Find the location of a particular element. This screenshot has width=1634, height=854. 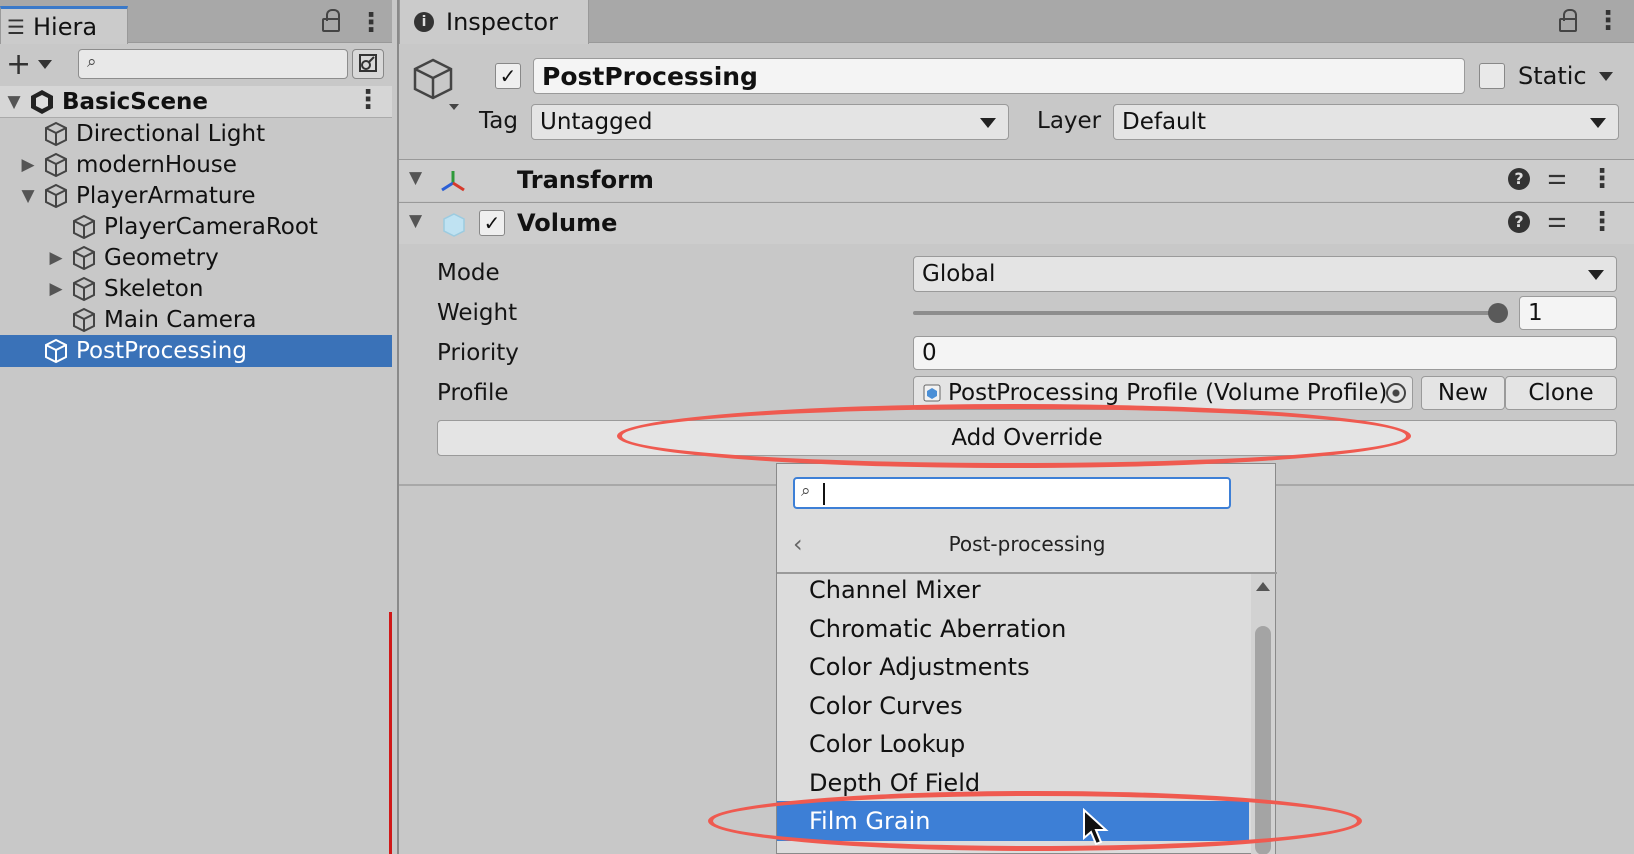

hierarchy-item: ▶ Geometry is located at coordinates (196, 258).